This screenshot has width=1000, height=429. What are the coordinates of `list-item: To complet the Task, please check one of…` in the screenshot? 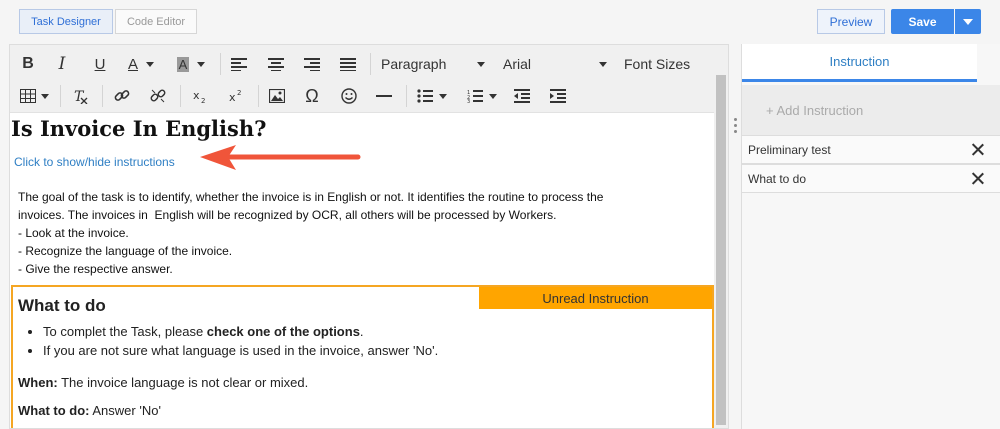 It's located at (240, 331).